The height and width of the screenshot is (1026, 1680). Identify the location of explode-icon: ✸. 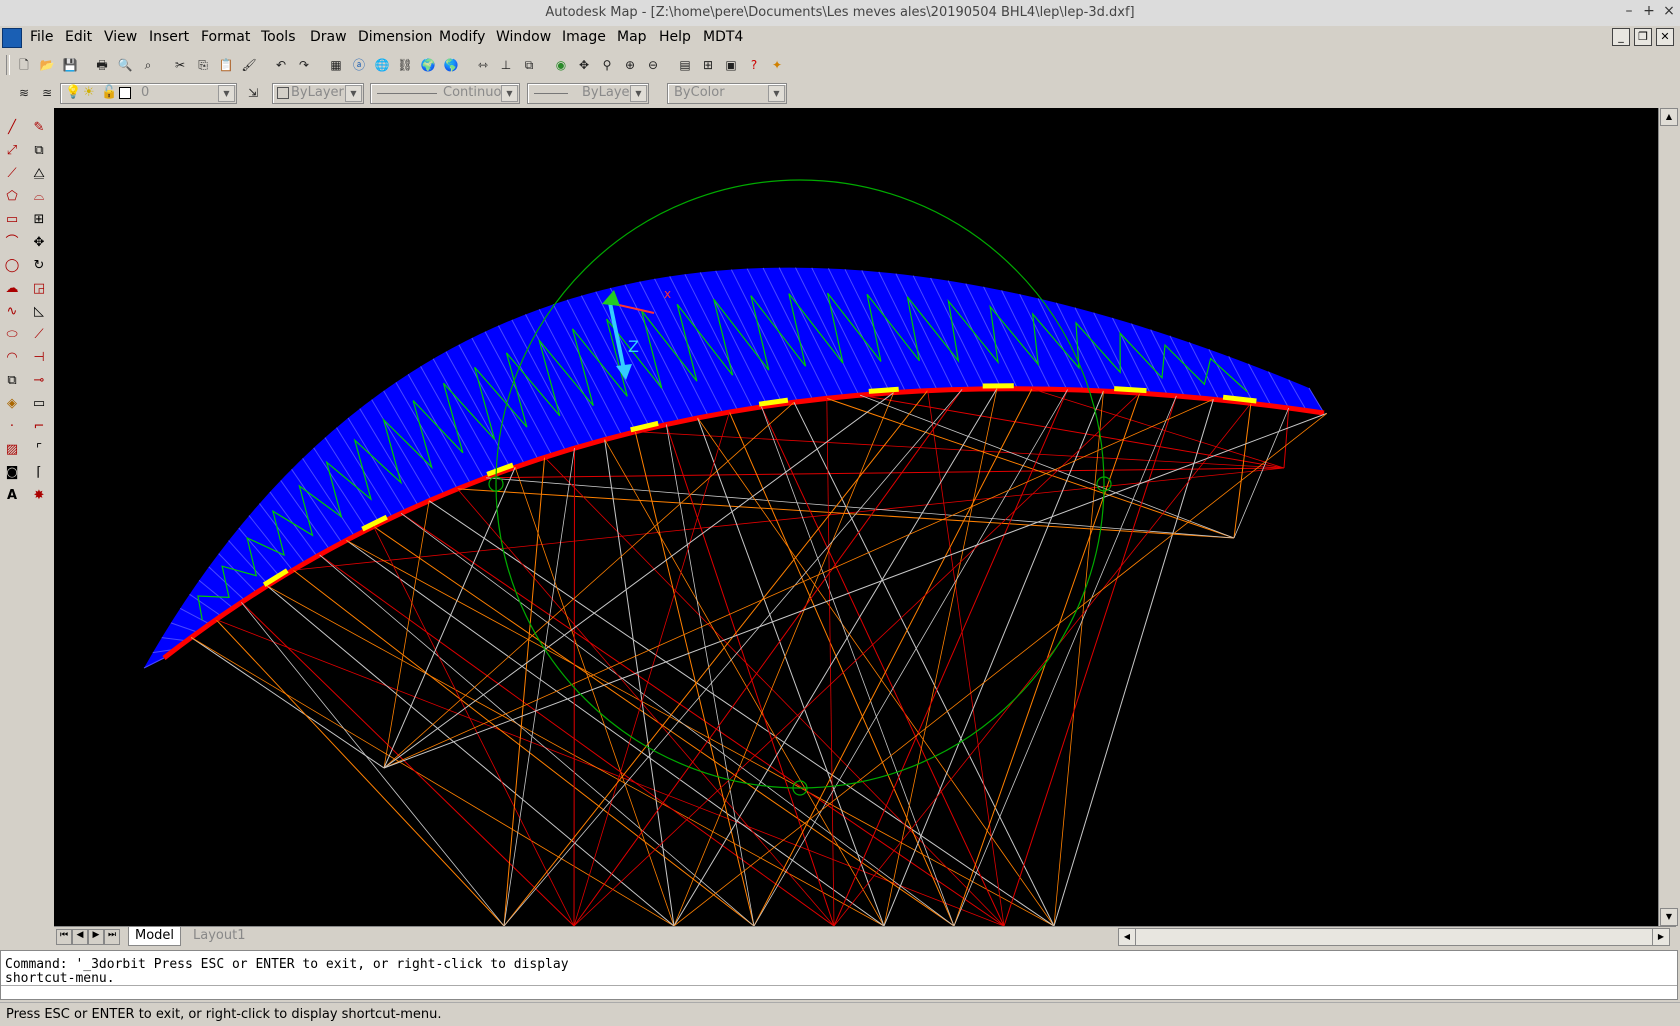
(39, 496).